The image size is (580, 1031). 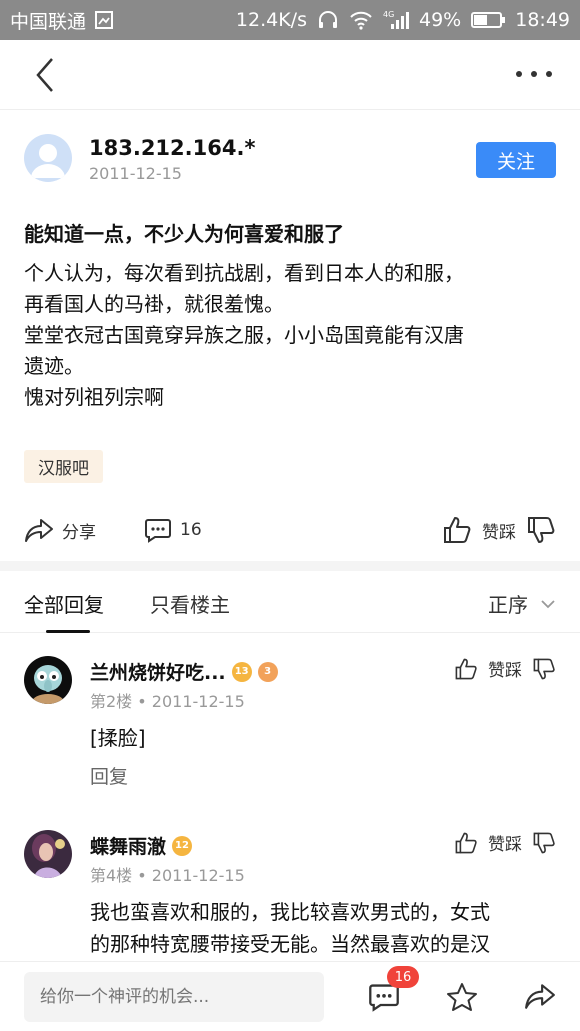 What do you see at coordinates (104, 20) in the screenshot?
I see `screenshot-icon` at bounding box center [104, 20].